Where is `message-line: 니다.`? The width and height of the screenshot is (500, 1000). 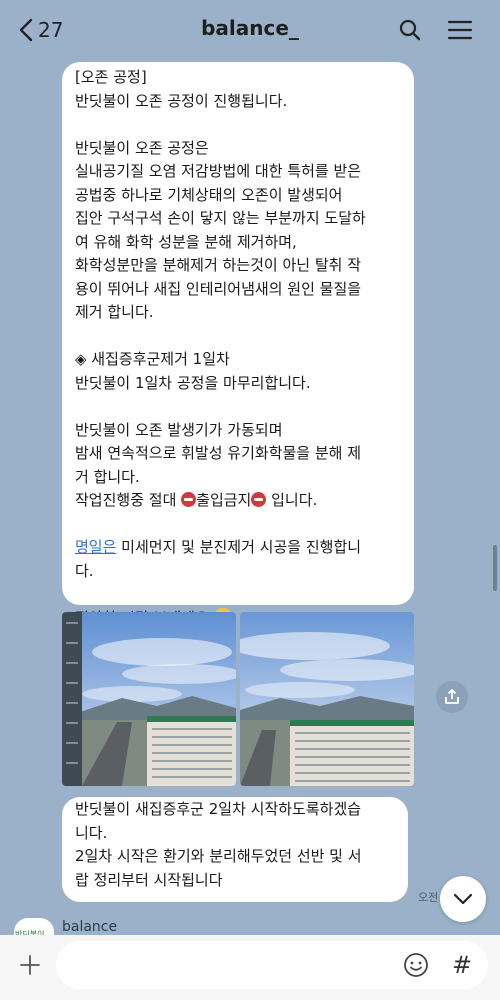
message-line: 니다. is located at coordinates (91, 832).